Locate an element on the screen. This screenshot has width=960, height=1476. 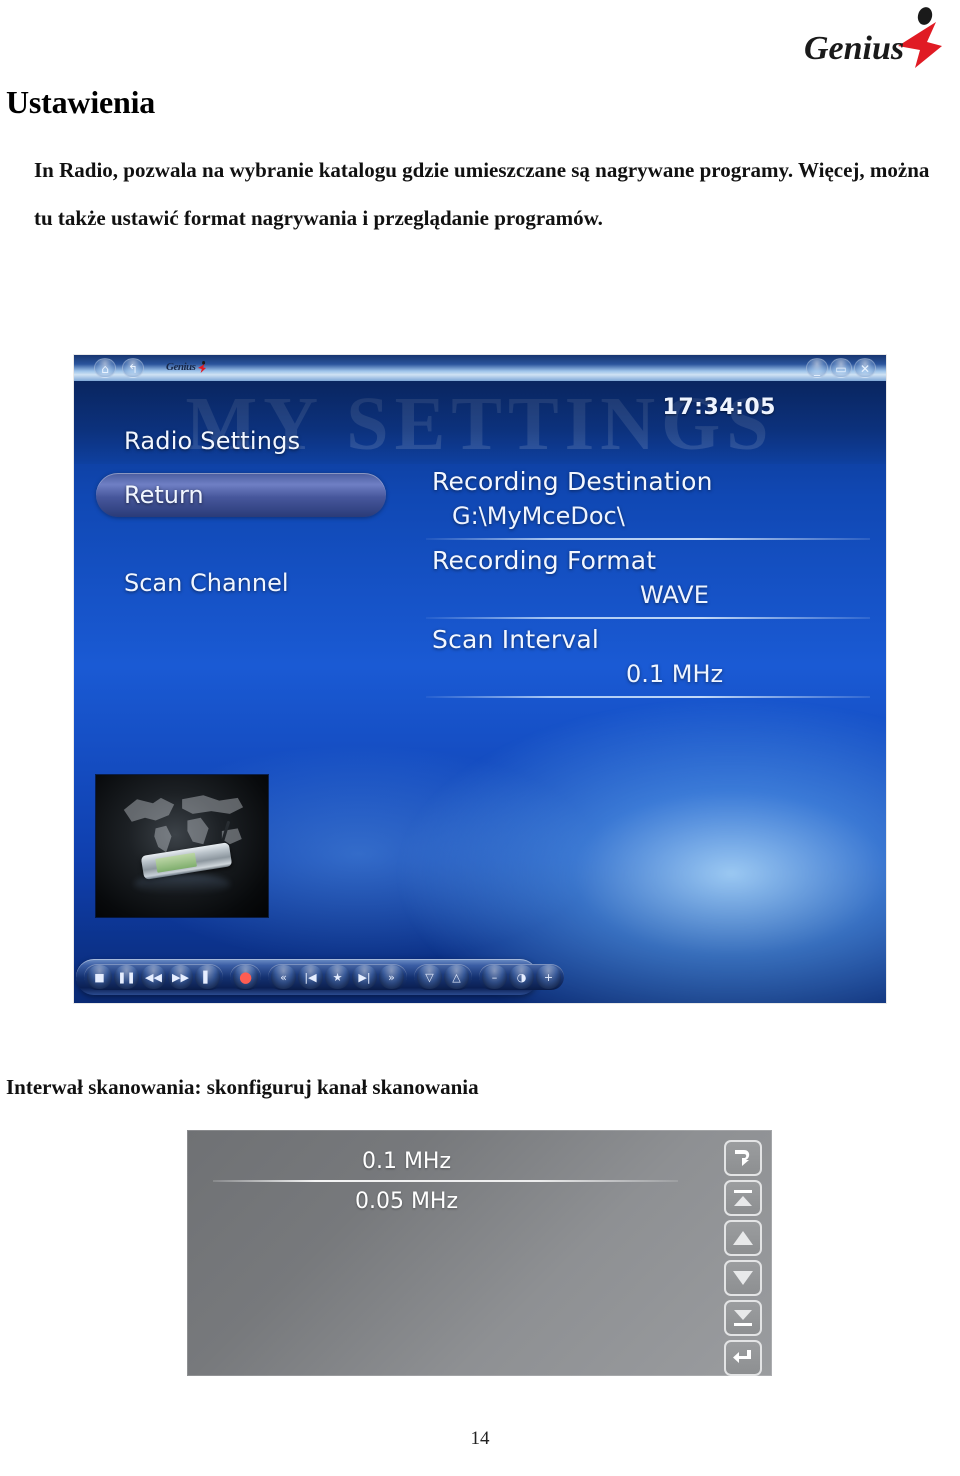
minimize-icon: _ is located at coordinates (817, 368).